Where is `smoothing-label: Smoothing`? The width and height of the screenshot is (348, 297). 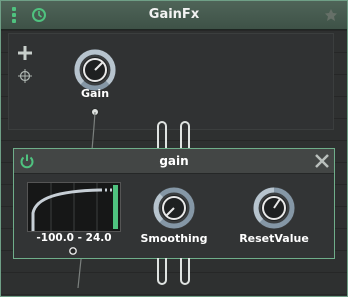
smoothing-label: Smoothing is located at coordinates (174, 238).